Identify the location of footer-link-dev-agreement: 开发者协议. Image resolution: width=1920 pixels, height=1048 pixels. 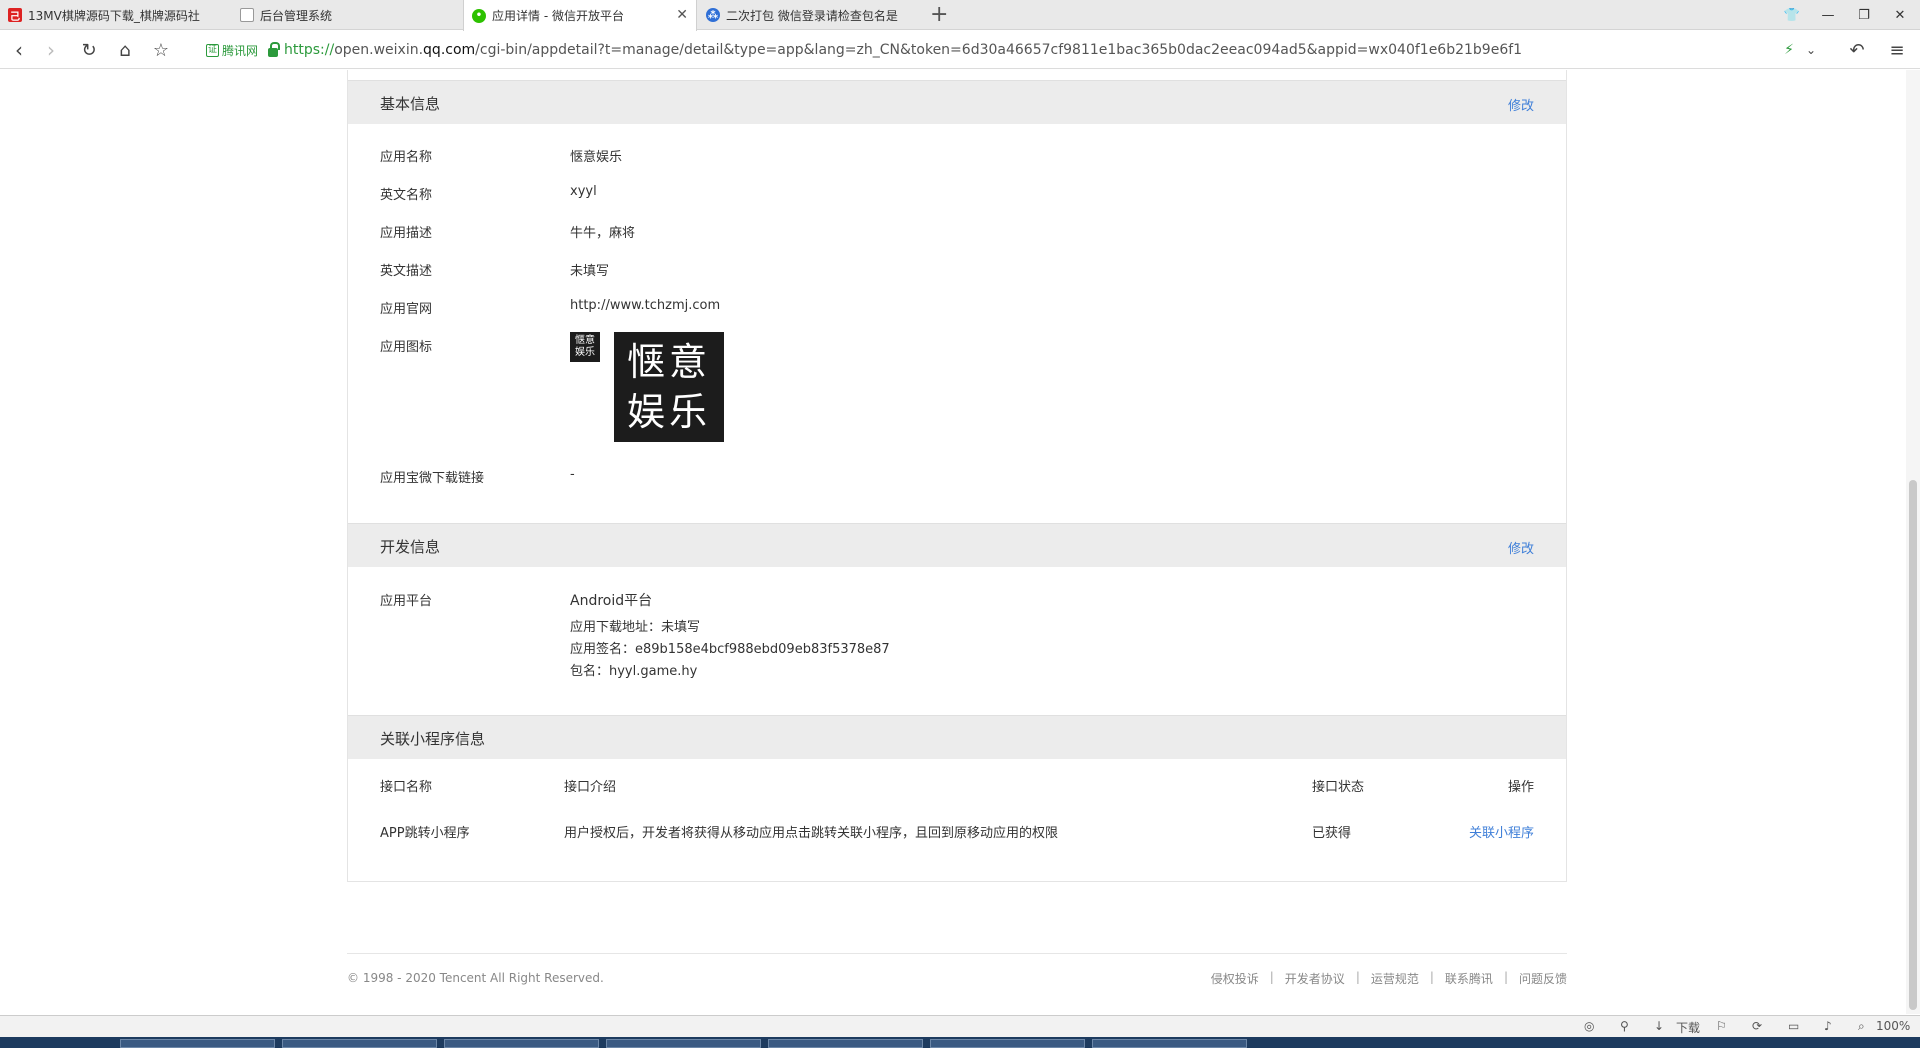
(1315, 978).